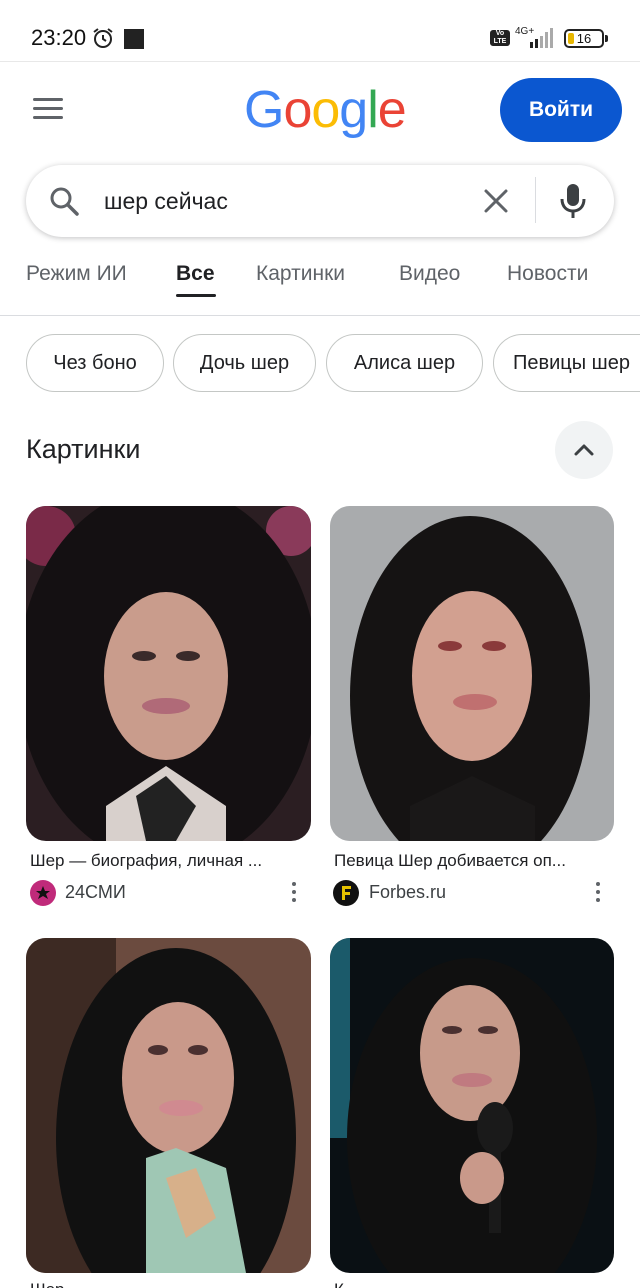 The height and width of the screenshot is (1288, 640). Describe the element at coordinates (83, 449) in the screenshot. I see `section-title: Картинки` at that location.